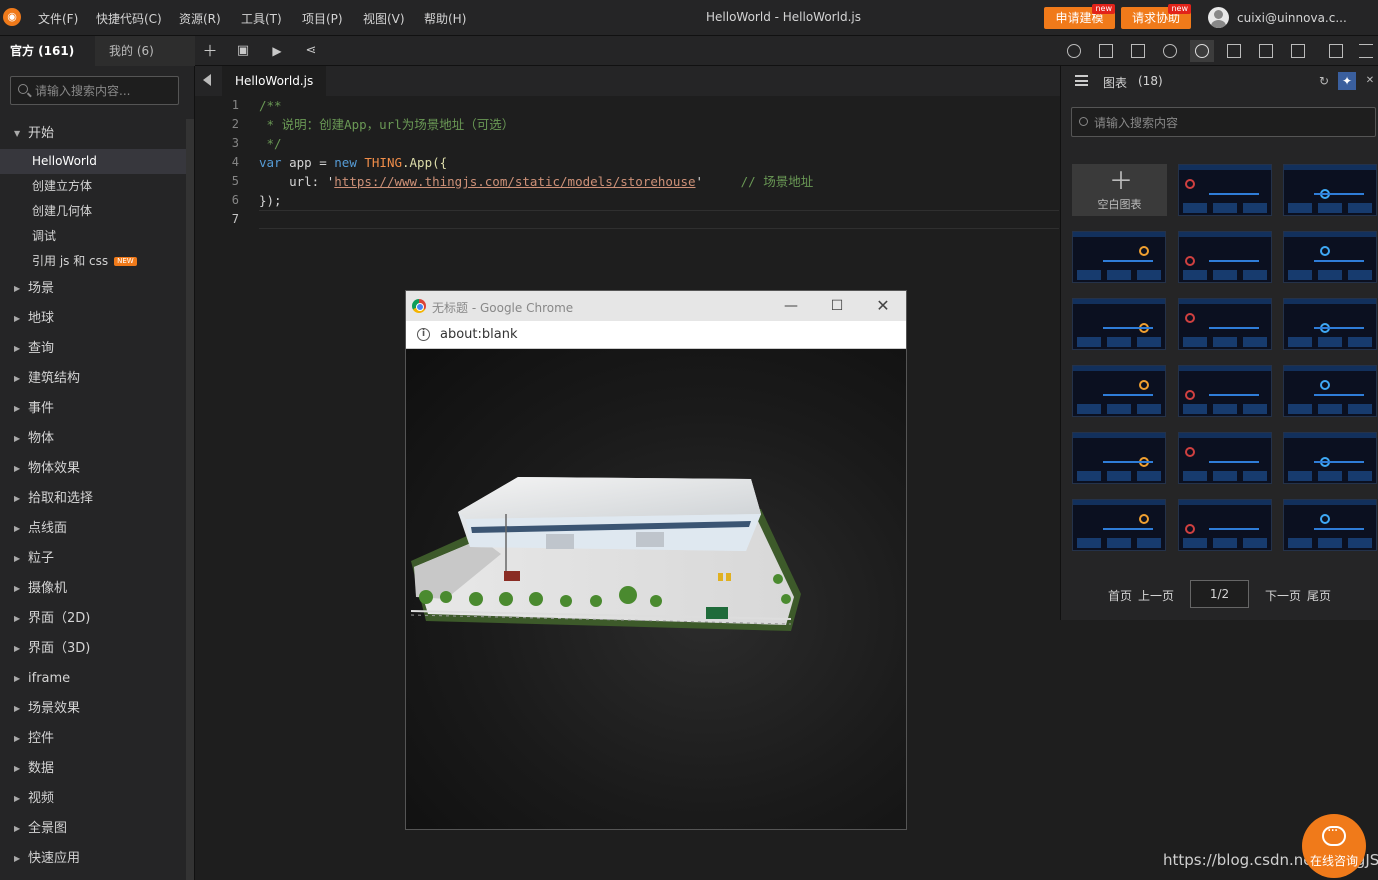 This screenshot has height=880, width=1378. What do you see at coordinates (1081, 80) in the screenshot?
I see `menu-icon` at bounding box center [1081, 80].